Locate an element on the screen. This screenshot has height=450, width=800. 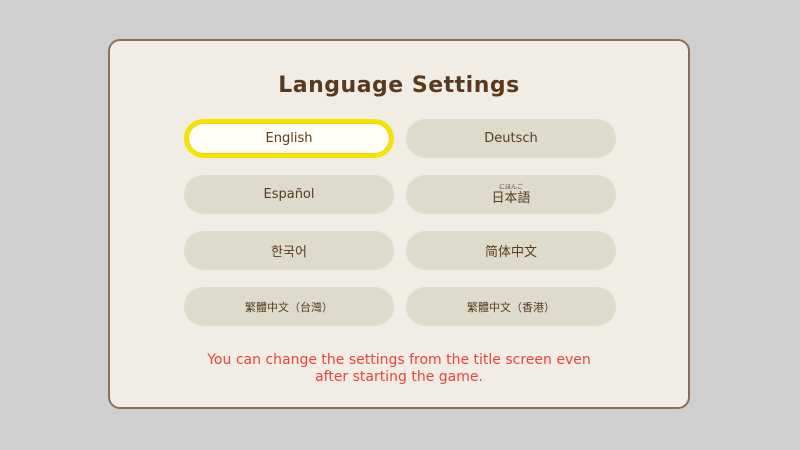
language-option-japanese: にほんご 日本語 is located at coordinates (511, 194).